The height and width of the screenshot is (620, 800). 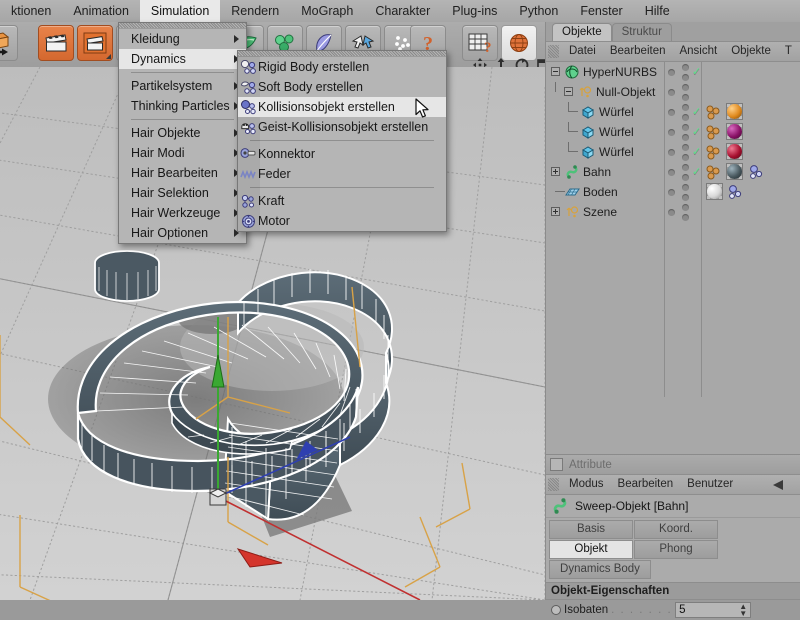 I want to click on am-menu-bearbeiten: Bearbeiten, so click(x=646, y=484).